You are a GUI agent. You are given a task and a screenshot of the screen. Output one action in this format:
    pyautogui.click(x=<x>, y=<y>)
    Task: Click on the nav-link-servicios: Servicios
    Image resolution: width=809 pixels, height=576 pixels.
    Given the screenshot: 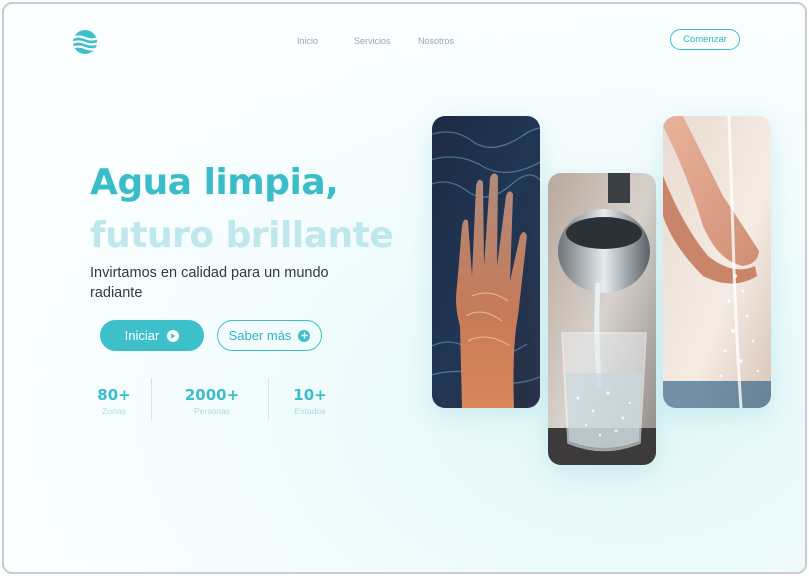 What is the action you would take?
    pyautogui.click(x=372, y=41)
    